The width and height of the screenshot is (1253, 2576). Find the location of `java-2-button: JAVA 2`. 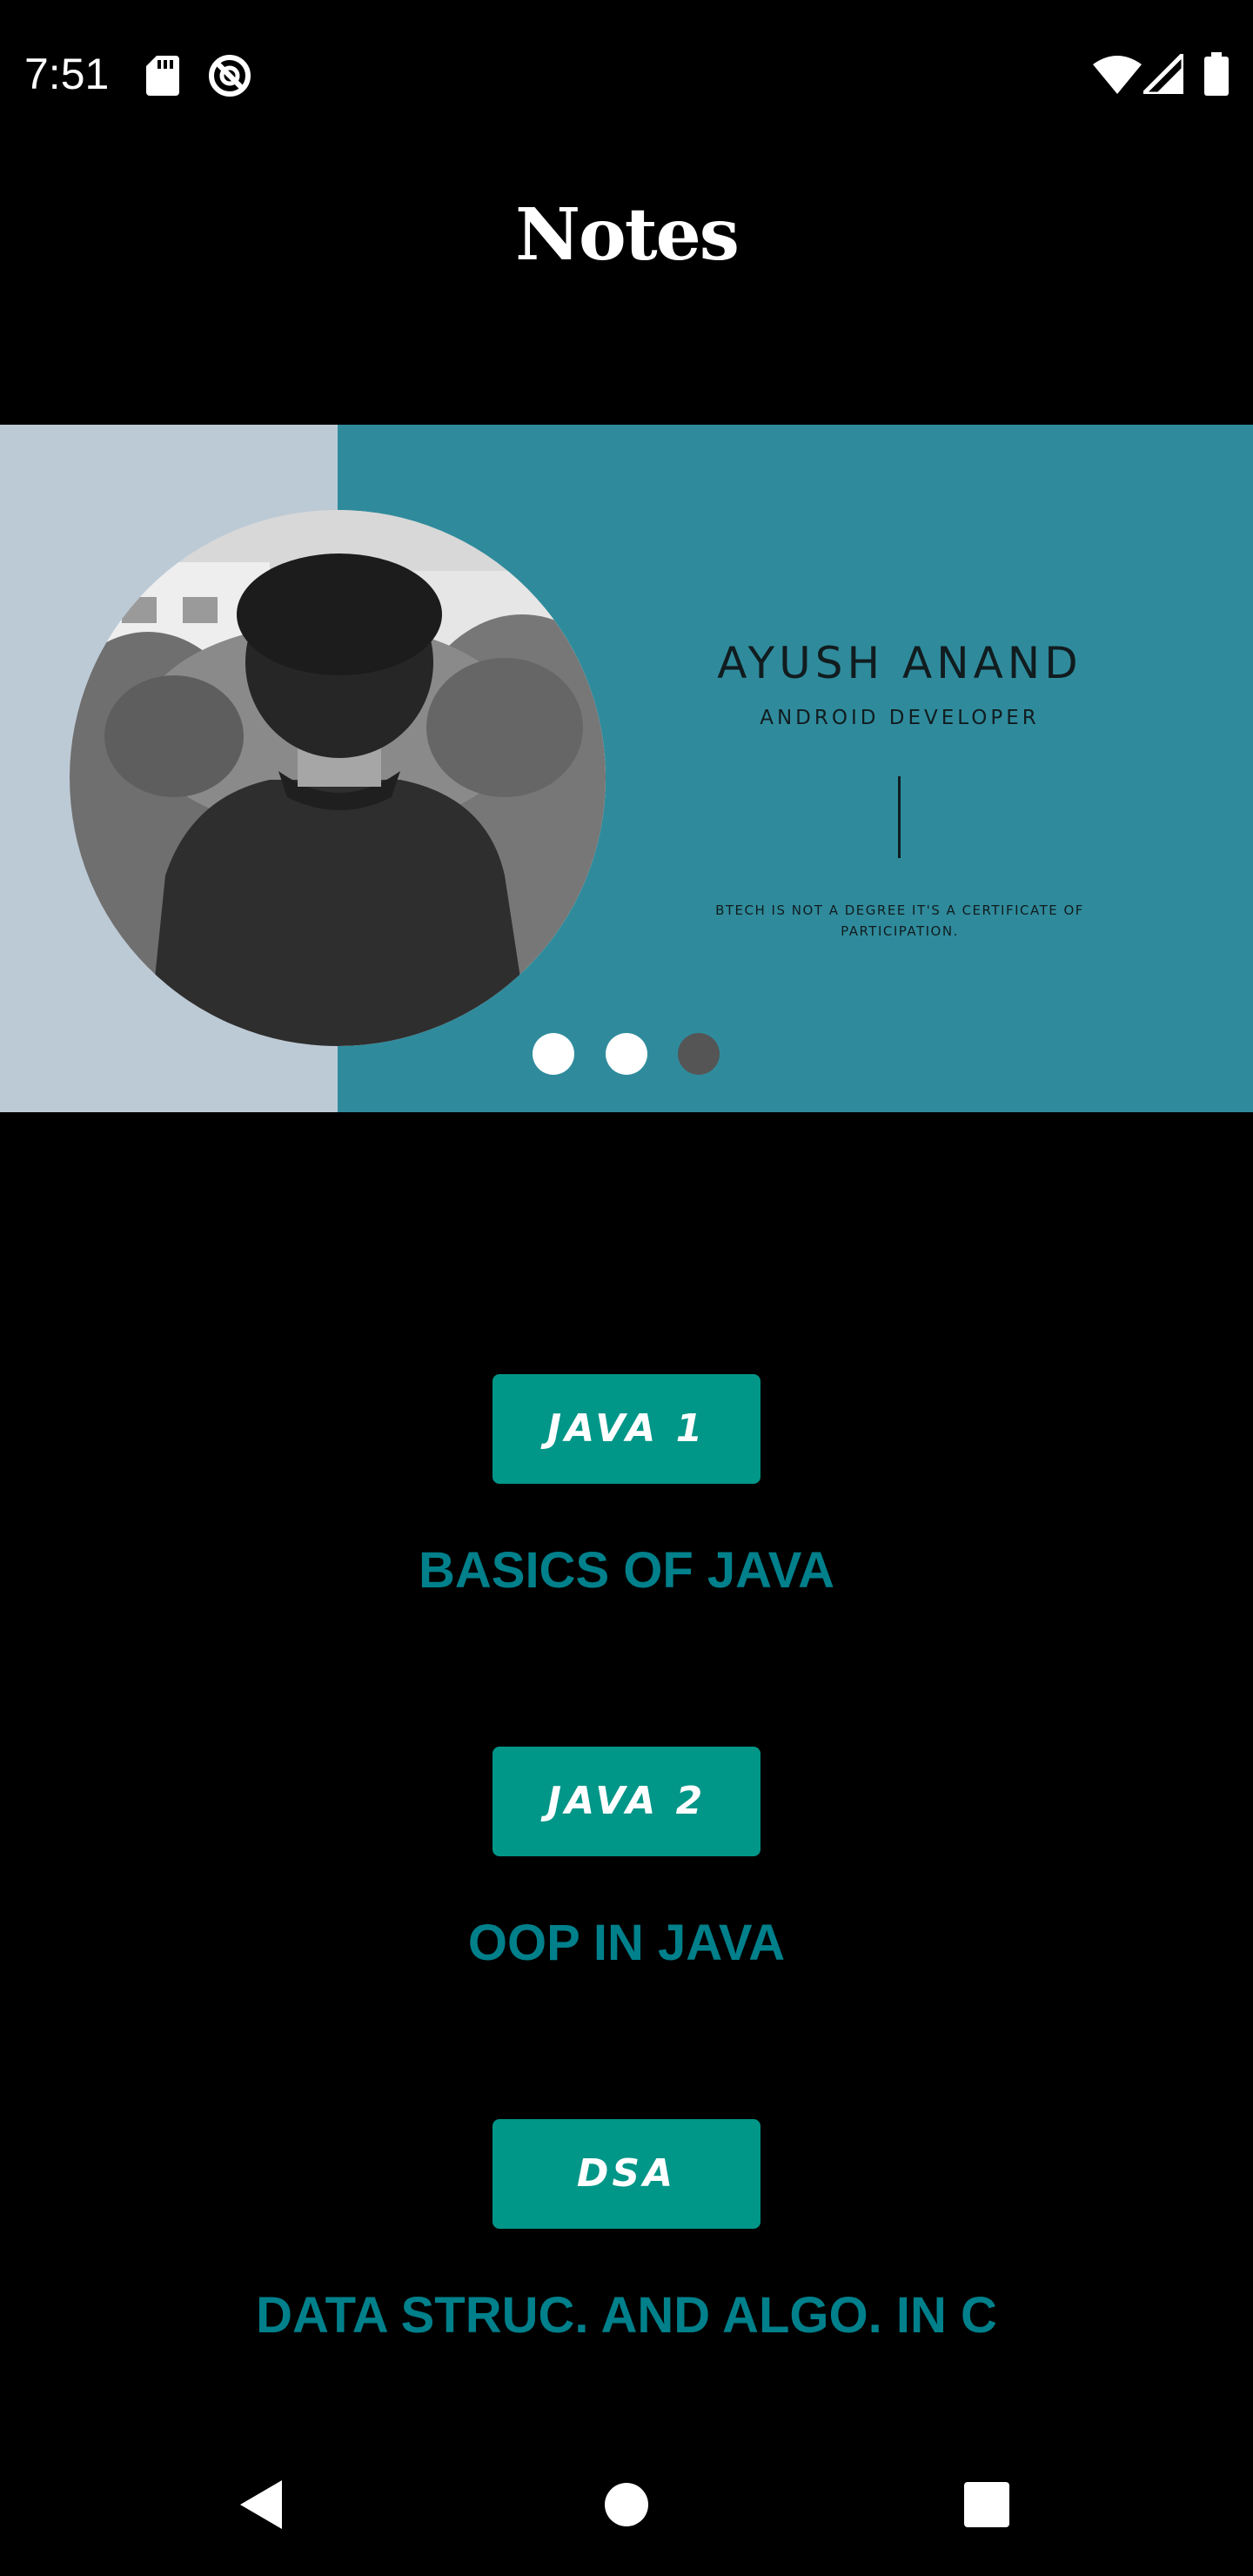

java-2-button: JAVA 2 is located at coordinates (626, 1801).